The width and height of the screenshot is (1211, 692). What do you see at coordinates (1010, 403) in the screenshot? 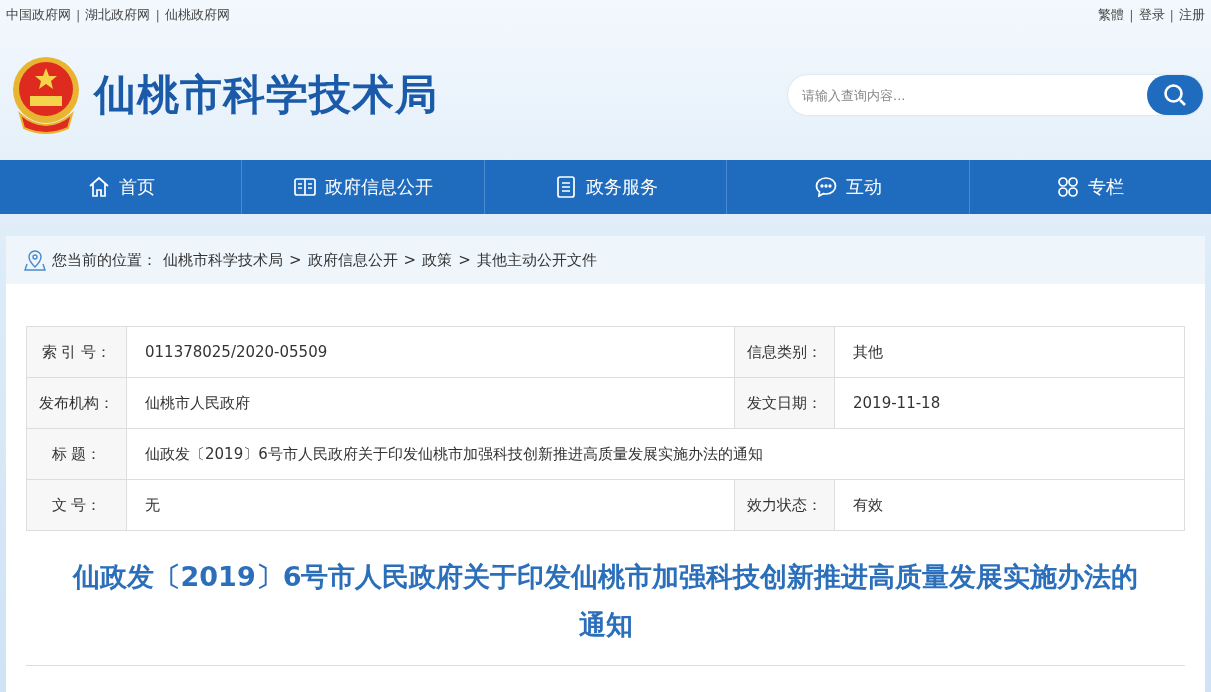
I see `field-value: 2019-11-18` at bounding box center [1010, 403].